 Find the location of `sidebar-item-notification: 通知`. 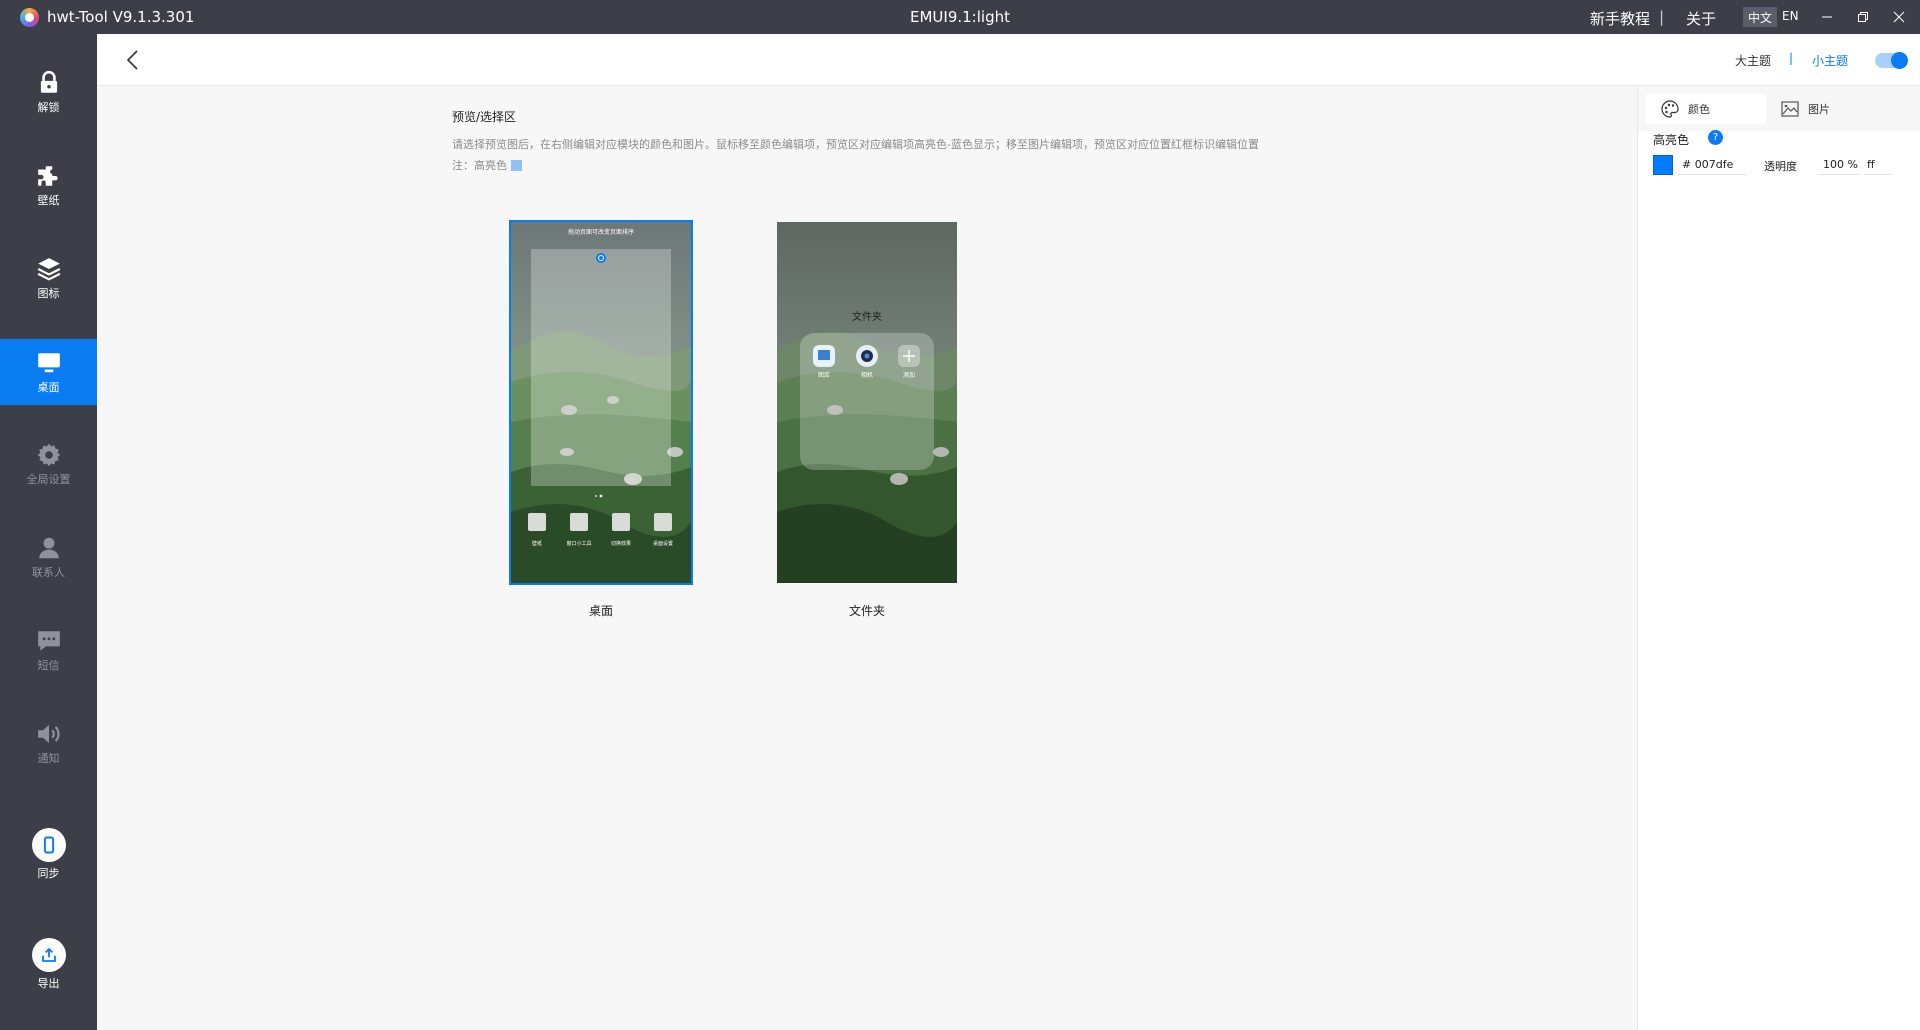

sidebar-item-notification: 通知 is located at coordinates (48, 743).